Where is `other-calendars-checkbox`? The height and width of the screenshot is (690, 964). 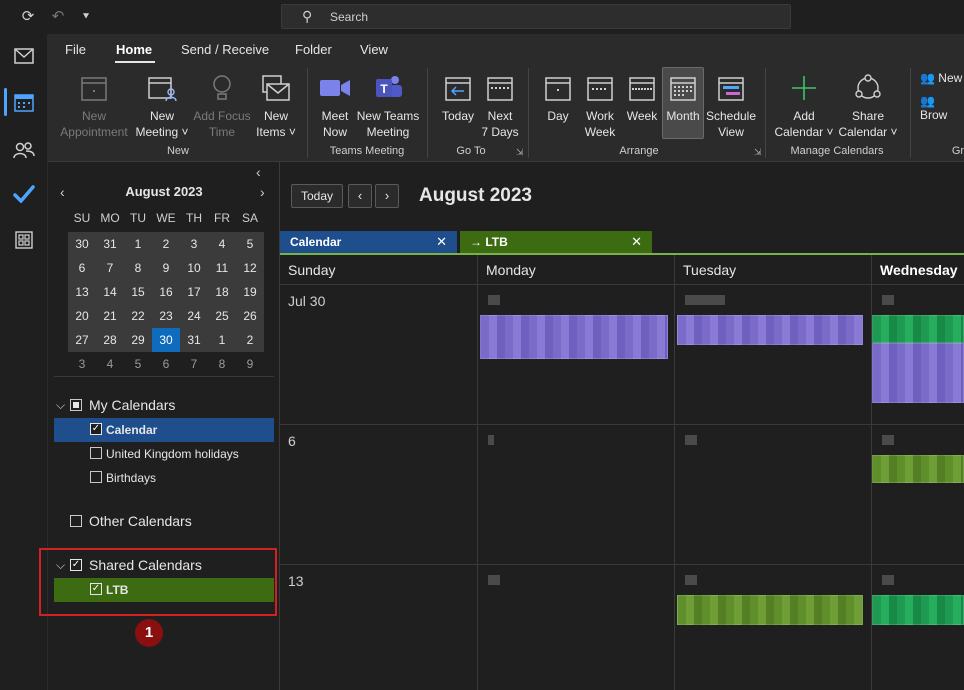 other-calendars-checkbox is located at coordinates (76, 521).